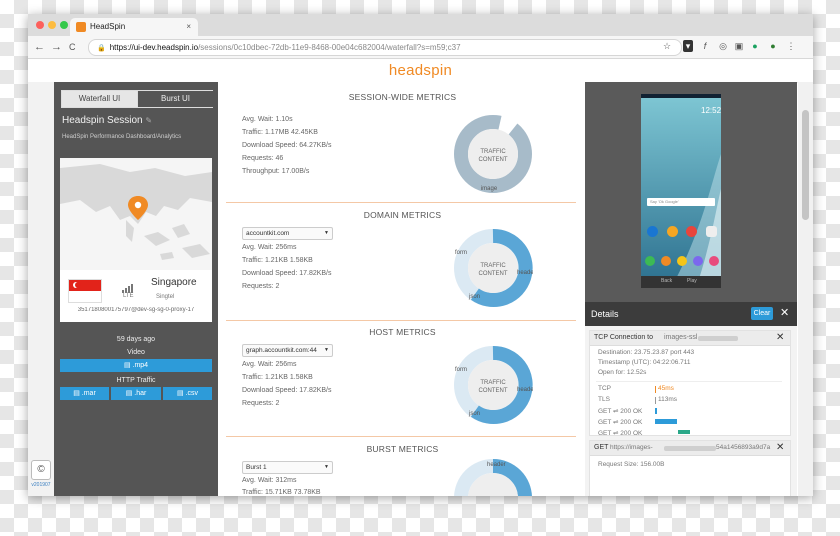 The width and height of the screenshot is (840, 536). What do you see at coordinates (666, 281) in the screenshot?
I see `phone-nav-back: Back` at bounding box center [666, 281].